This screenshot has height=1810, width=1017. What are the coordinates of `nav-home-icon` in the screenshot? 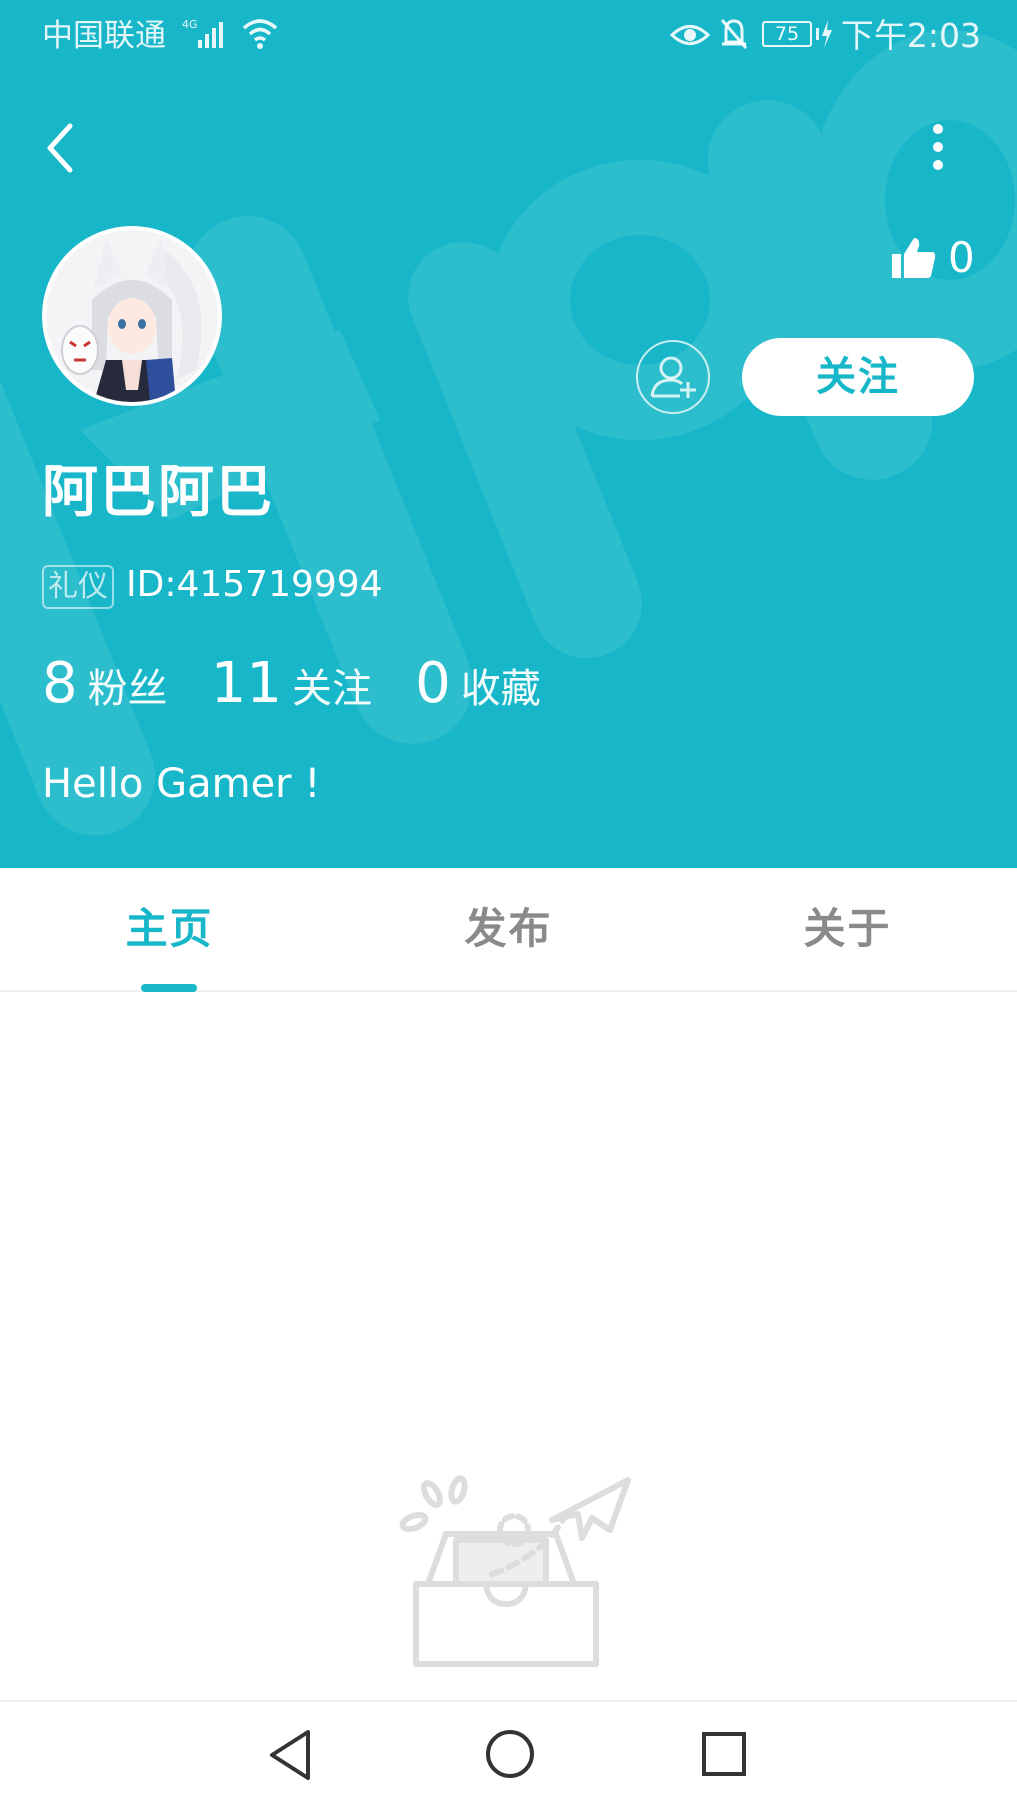 It's located at (510, 1754).